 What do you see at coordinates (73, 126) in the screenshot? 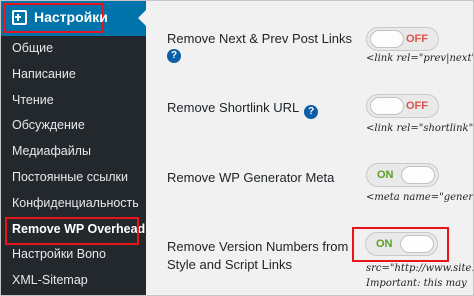
I see `sidebar-item-discussion: Обсуждение` at bounding box center [73, 126].